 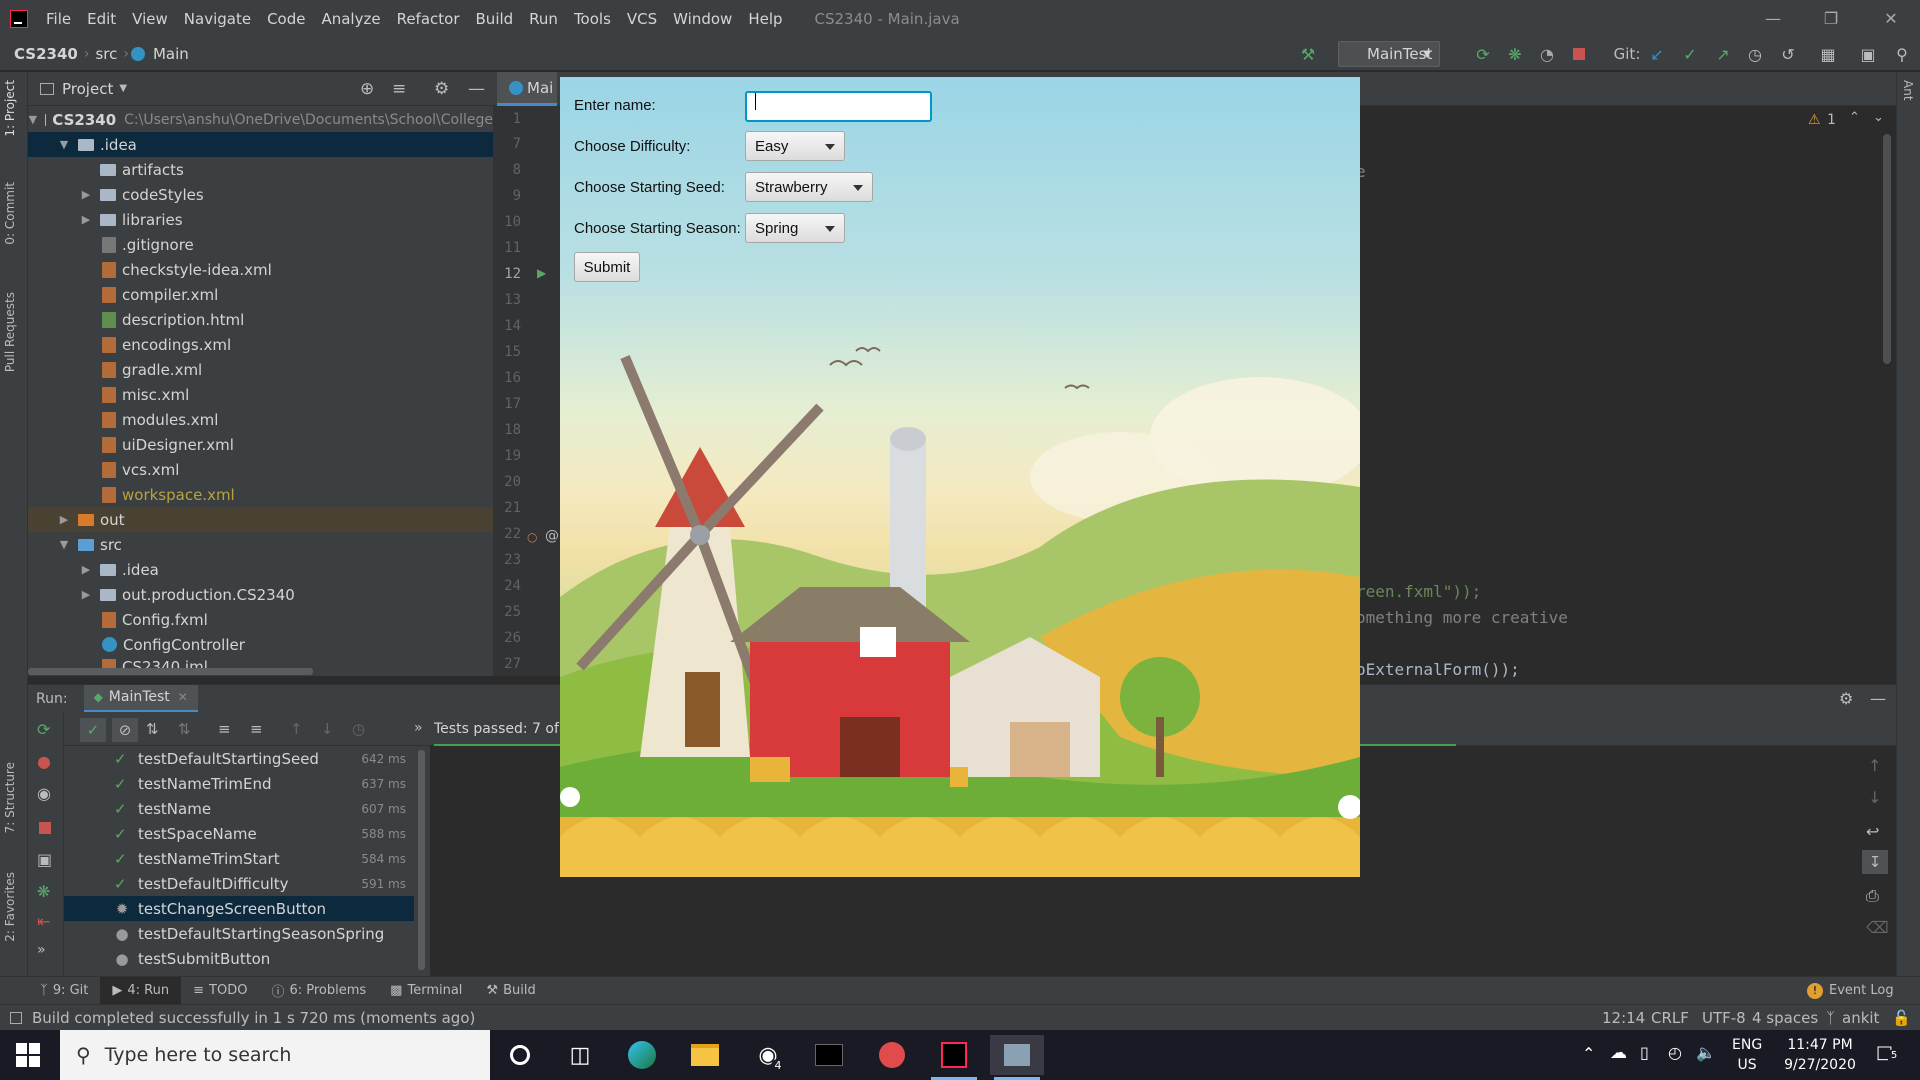 What do you see at coordinates (809, 187) in the screenshot?
I see `seed-combobox: Strawberry` at bounding box center [809, 187].